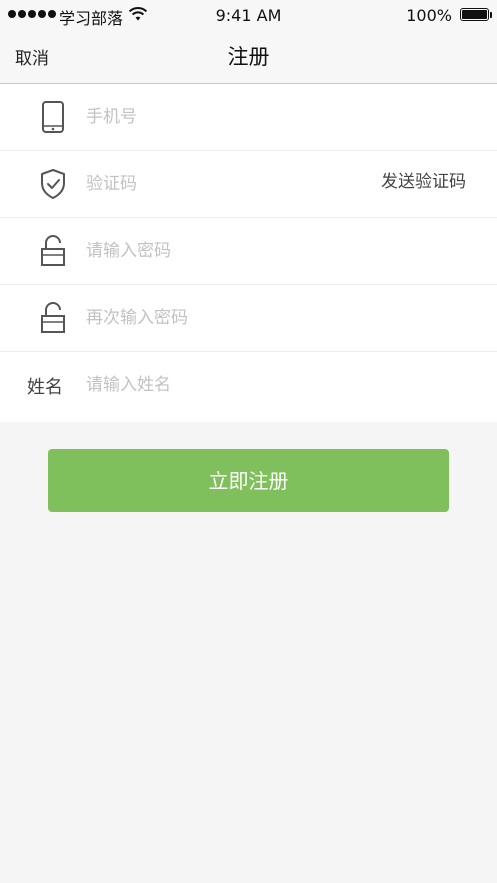 The width and height of the screenshot is (497, 883). Describe the element at coordinates (53, 184) in the screenshot. I see `shield-check-icon` at that location.